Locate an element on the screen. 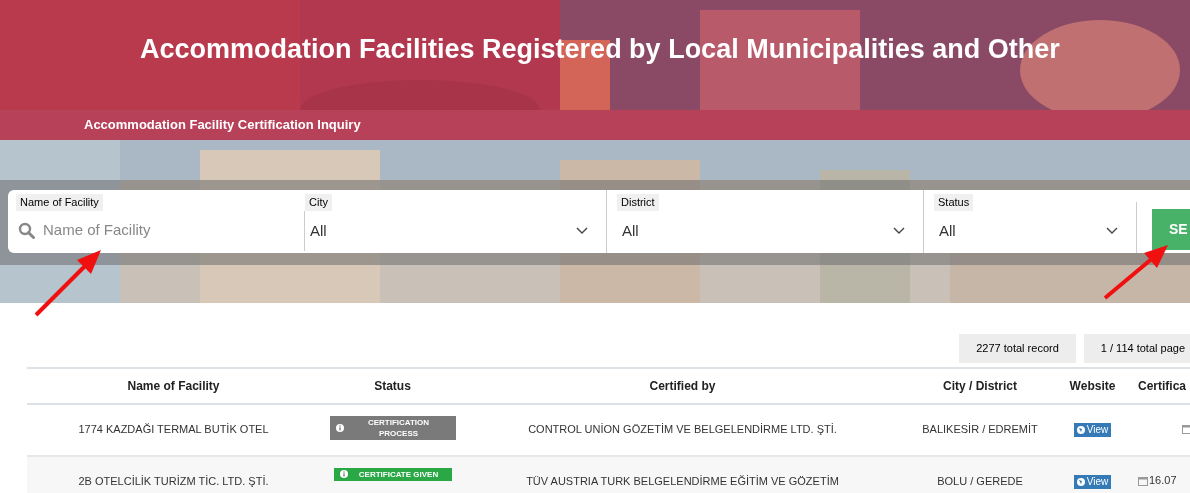 The width and height of the screenshot is (1190, 493). column-header: Certifica is located at coordinates (1162, 385).